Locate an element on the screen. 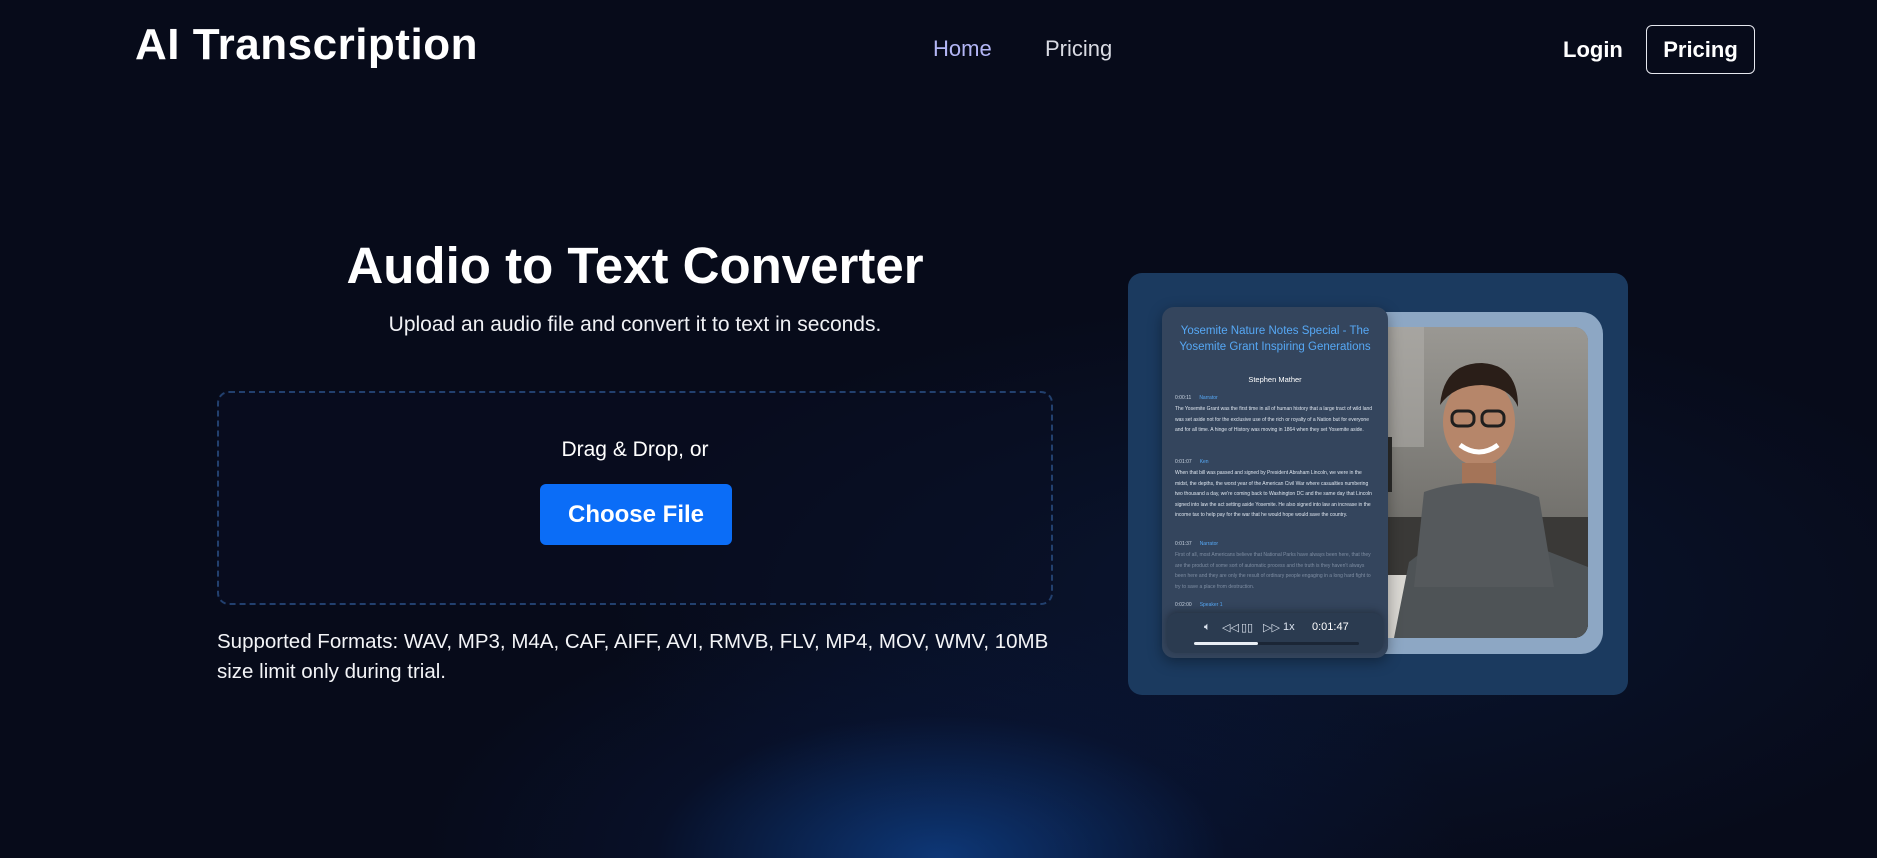  playback-time: 0:01:47 is located at coordinates (1330, 627).